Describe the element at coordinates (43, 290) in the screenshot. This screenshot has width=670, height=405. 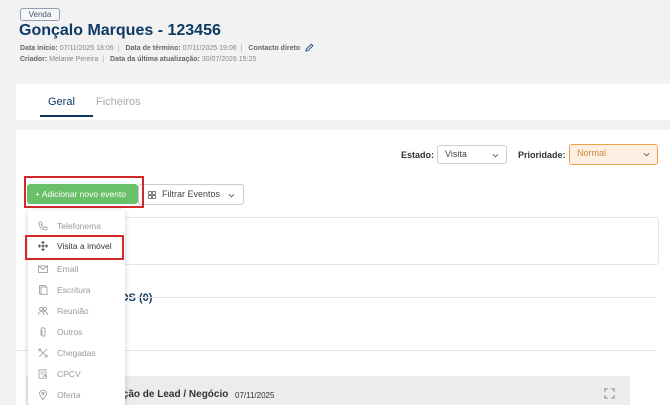
I see `document-icon` at that location.